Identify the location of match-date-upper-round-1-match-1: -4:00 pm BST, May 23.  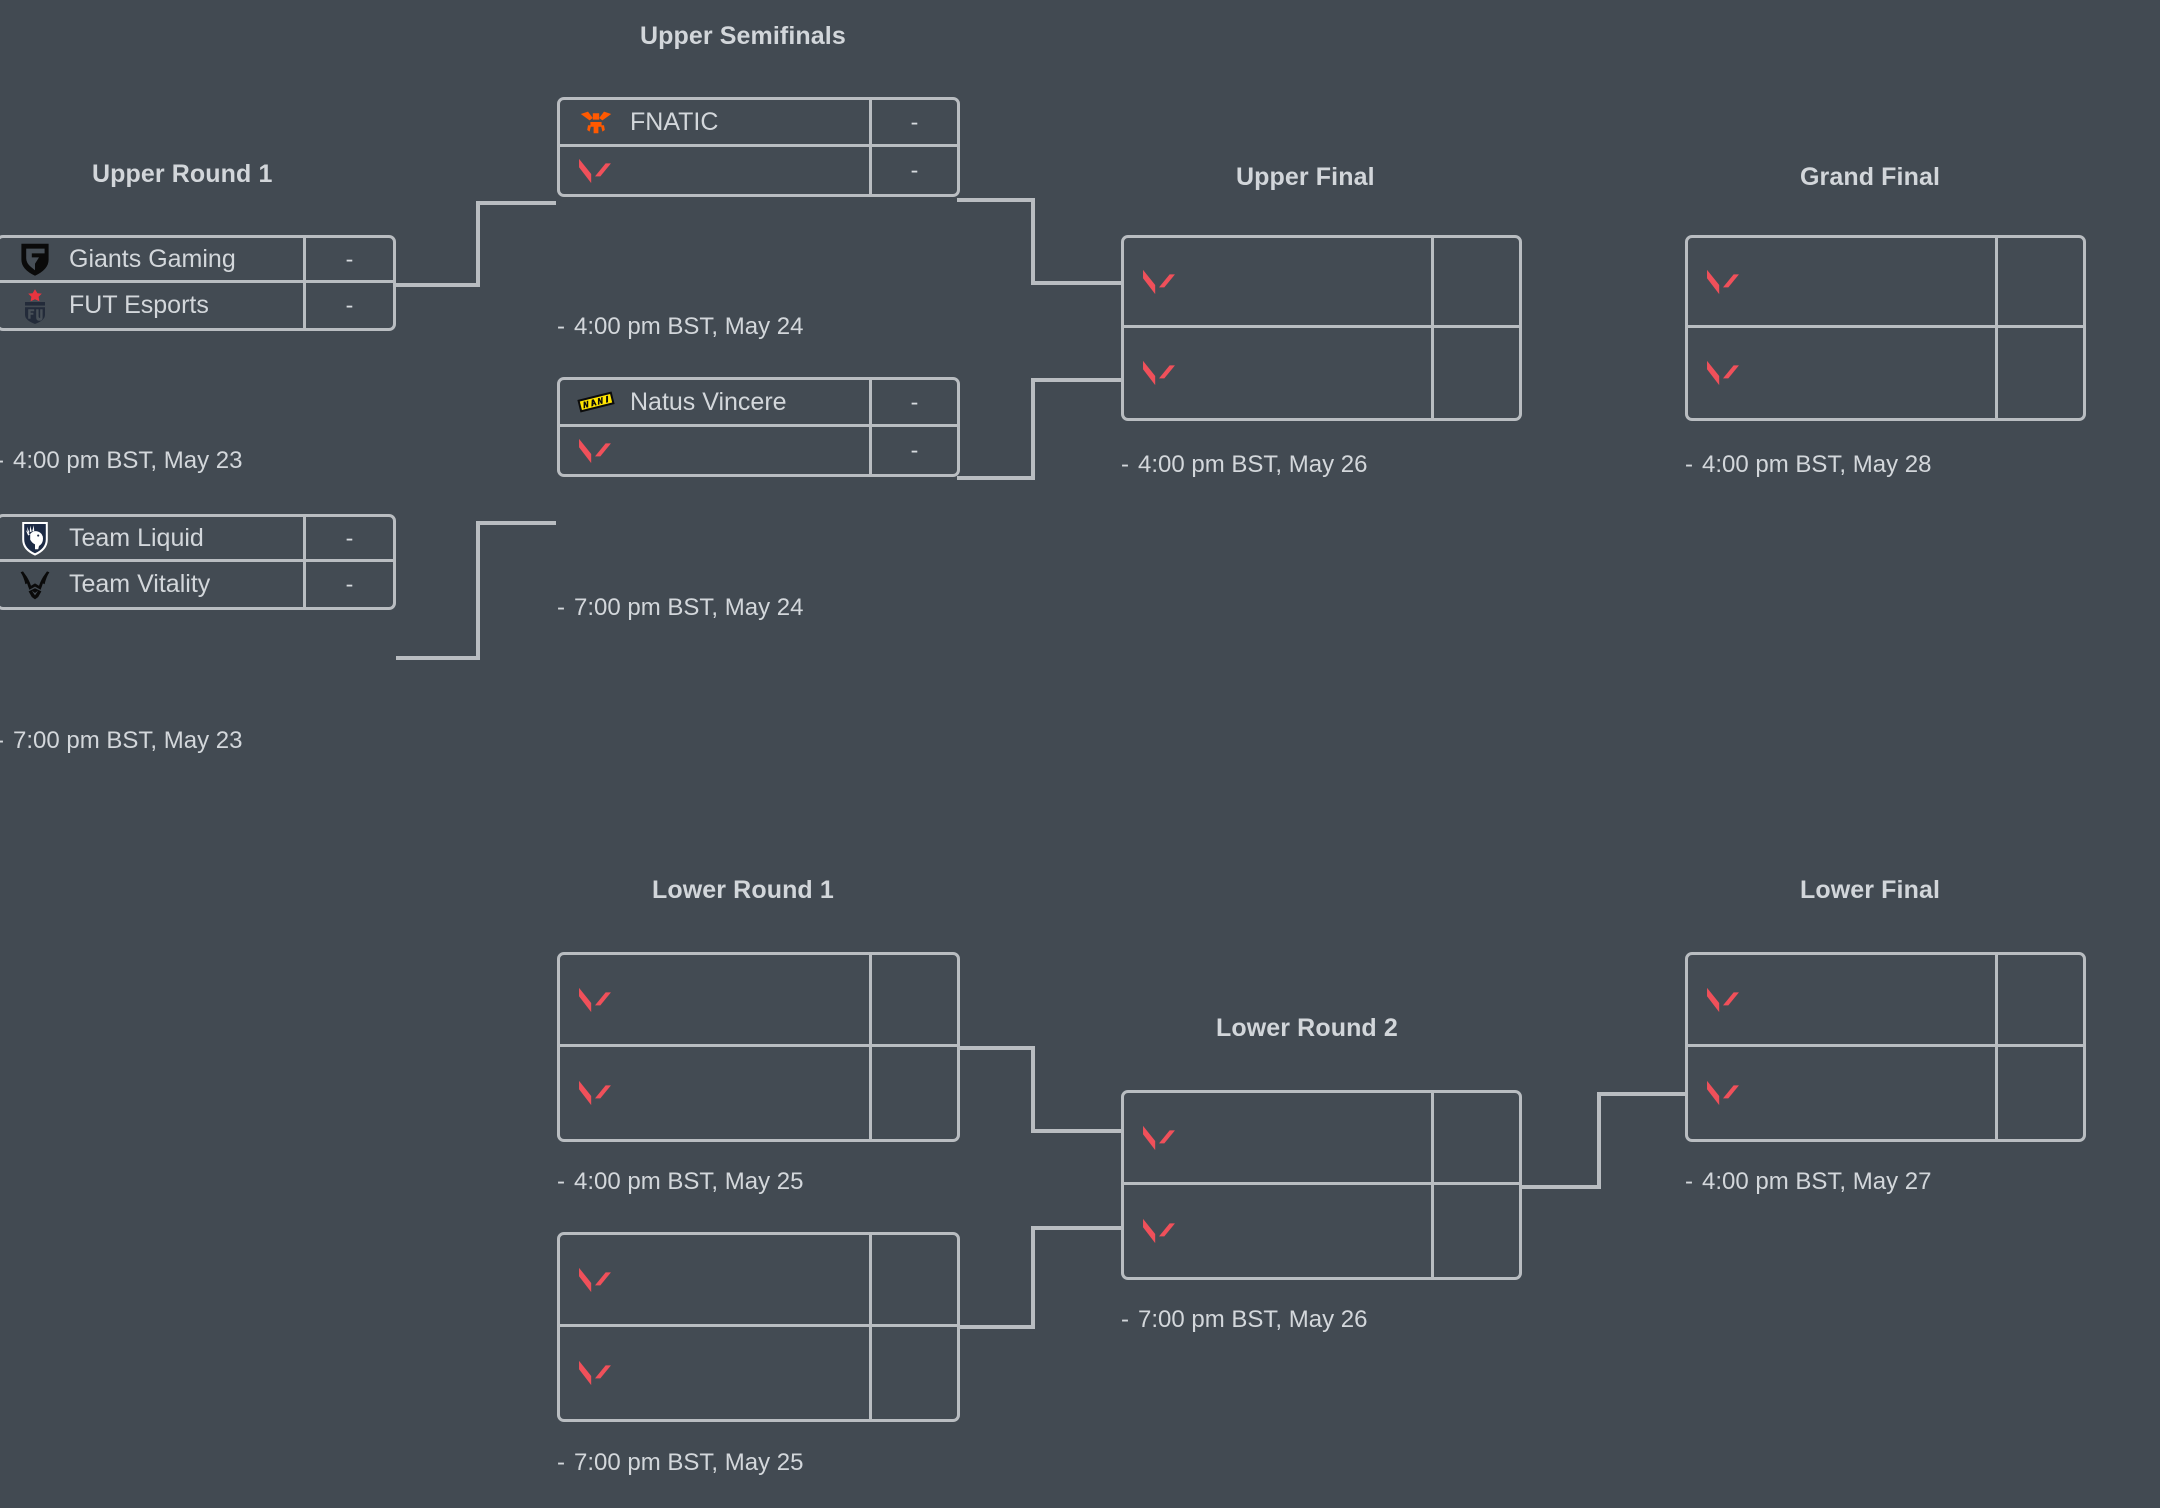
(121, 461).